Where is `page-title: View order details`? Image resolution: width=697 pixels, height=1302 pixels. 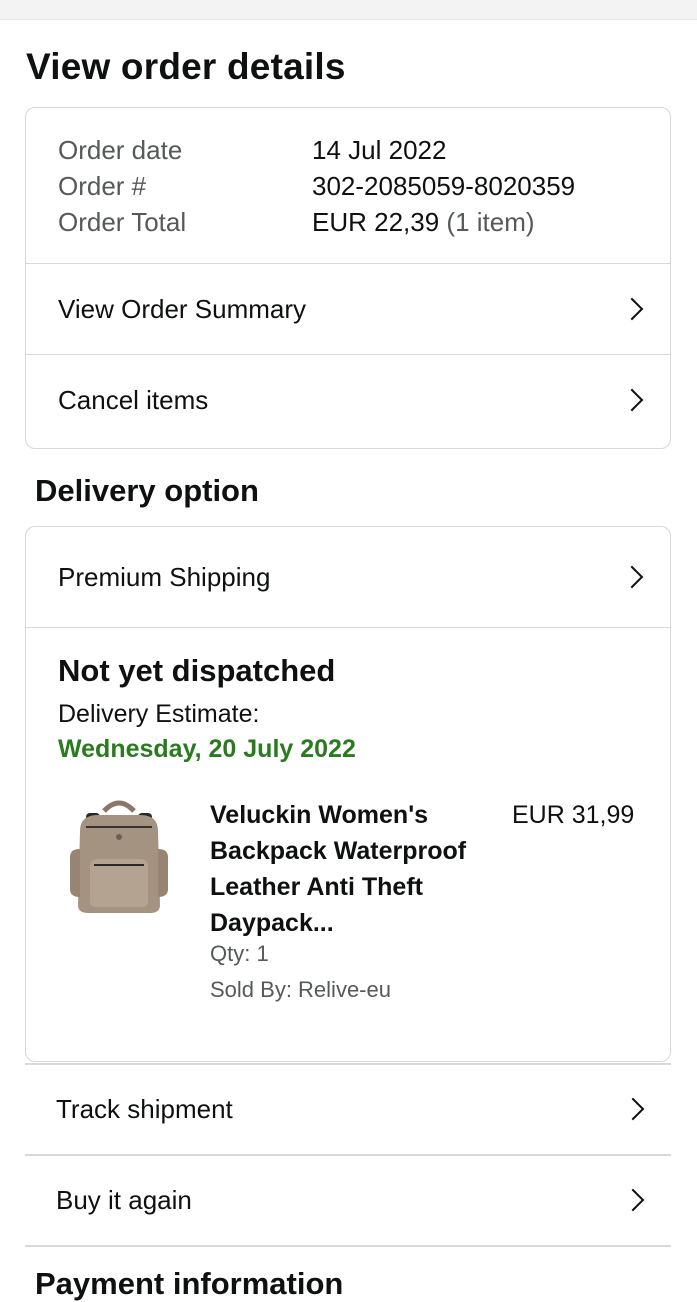 page-title: View order details is located at coordinates (186, 66).